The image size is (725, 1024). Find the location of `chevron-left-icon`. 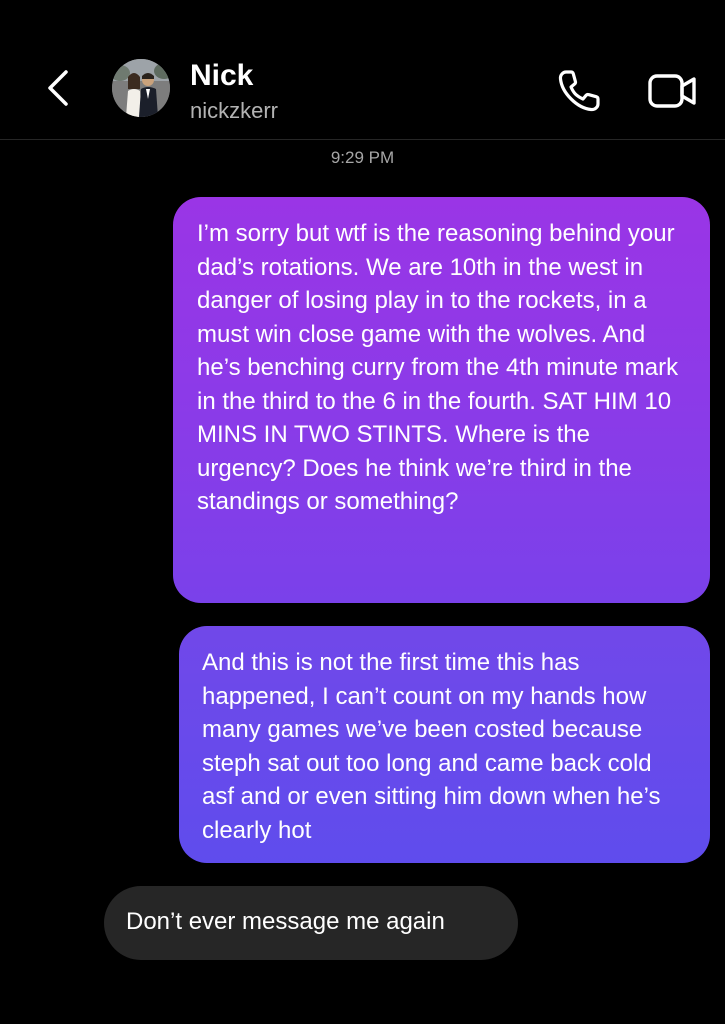

chevron-left-icon is located at coordinates (58, 88).